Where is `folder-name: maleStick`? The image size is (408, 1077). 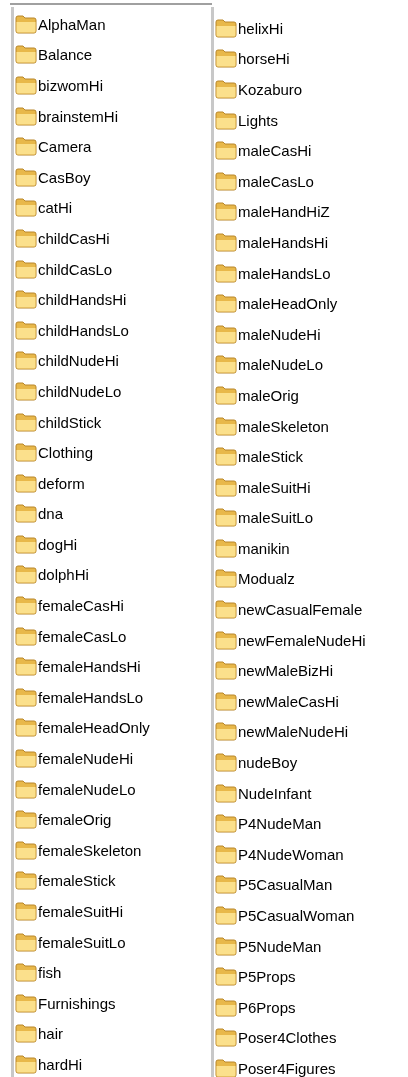
folder-name: maleStick is located at coordinates (271, 457).